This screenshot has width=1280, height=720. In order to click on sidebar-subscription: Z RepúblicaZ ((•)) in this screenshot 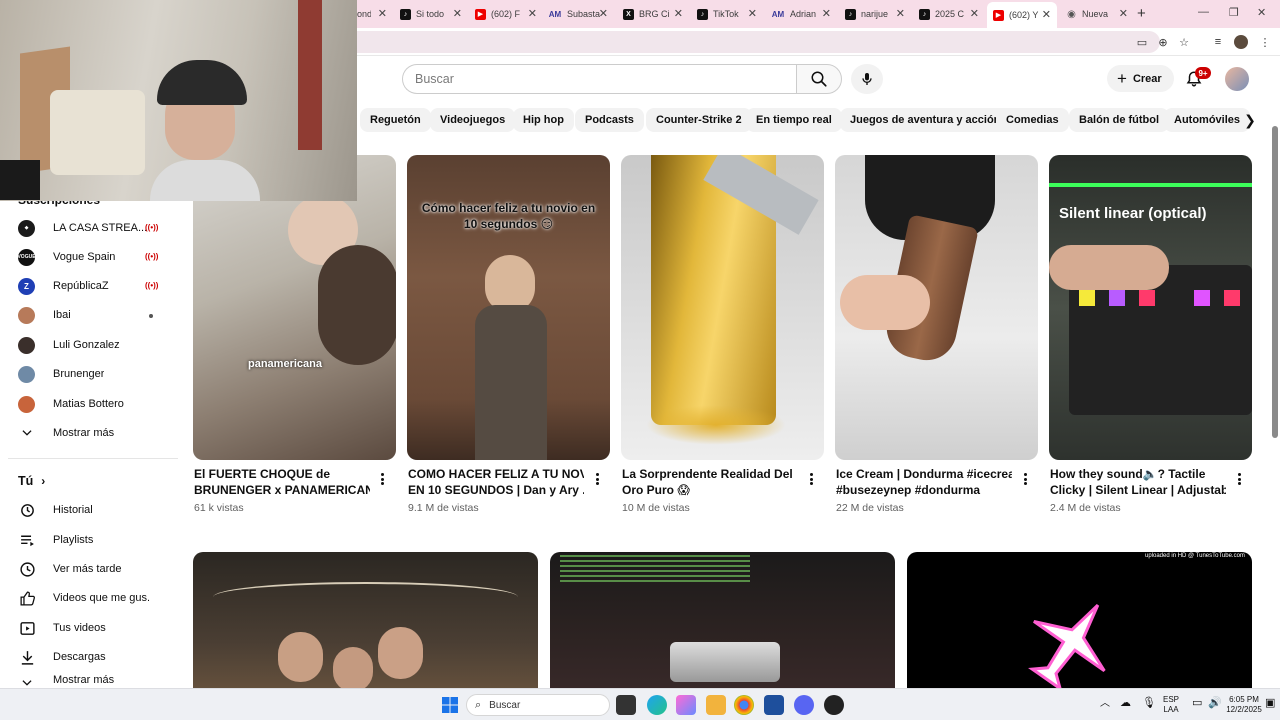, I will do `click(93, 286)`.